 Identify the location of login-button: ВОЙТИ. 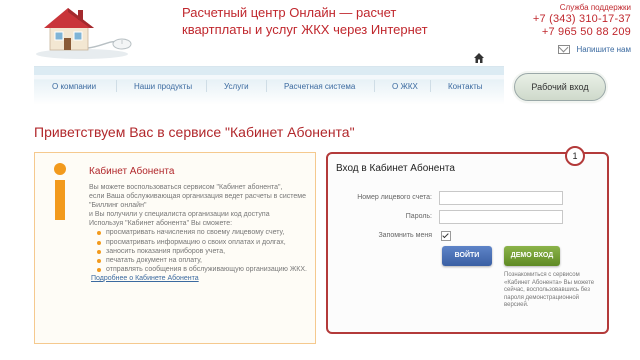
(467, 256).